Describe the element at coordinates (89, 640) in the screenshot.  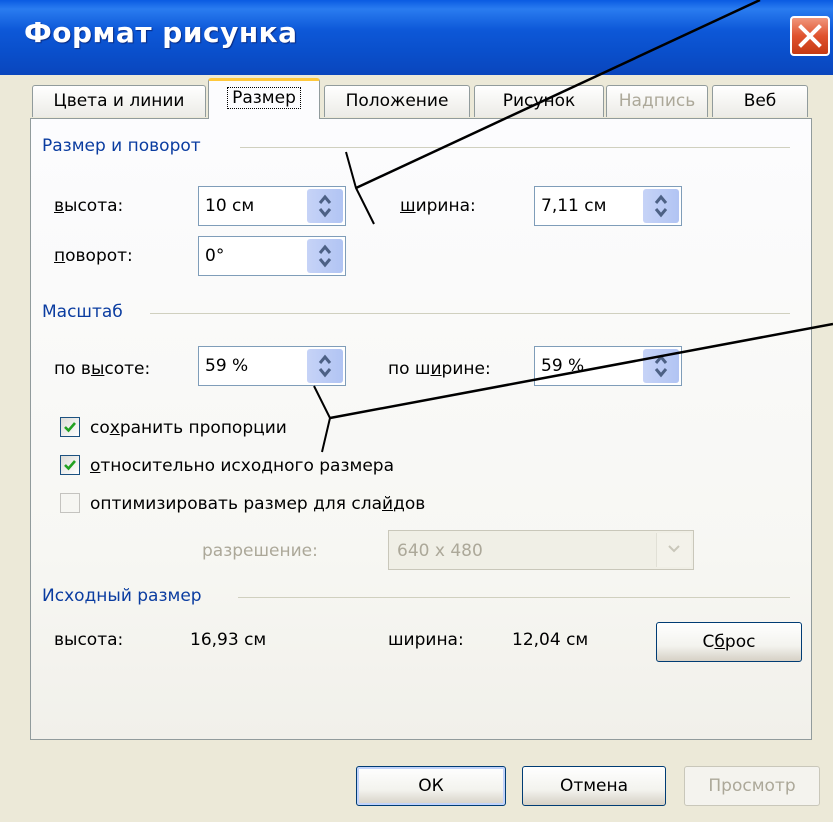
I see `original-height-label: высота:` at that location.